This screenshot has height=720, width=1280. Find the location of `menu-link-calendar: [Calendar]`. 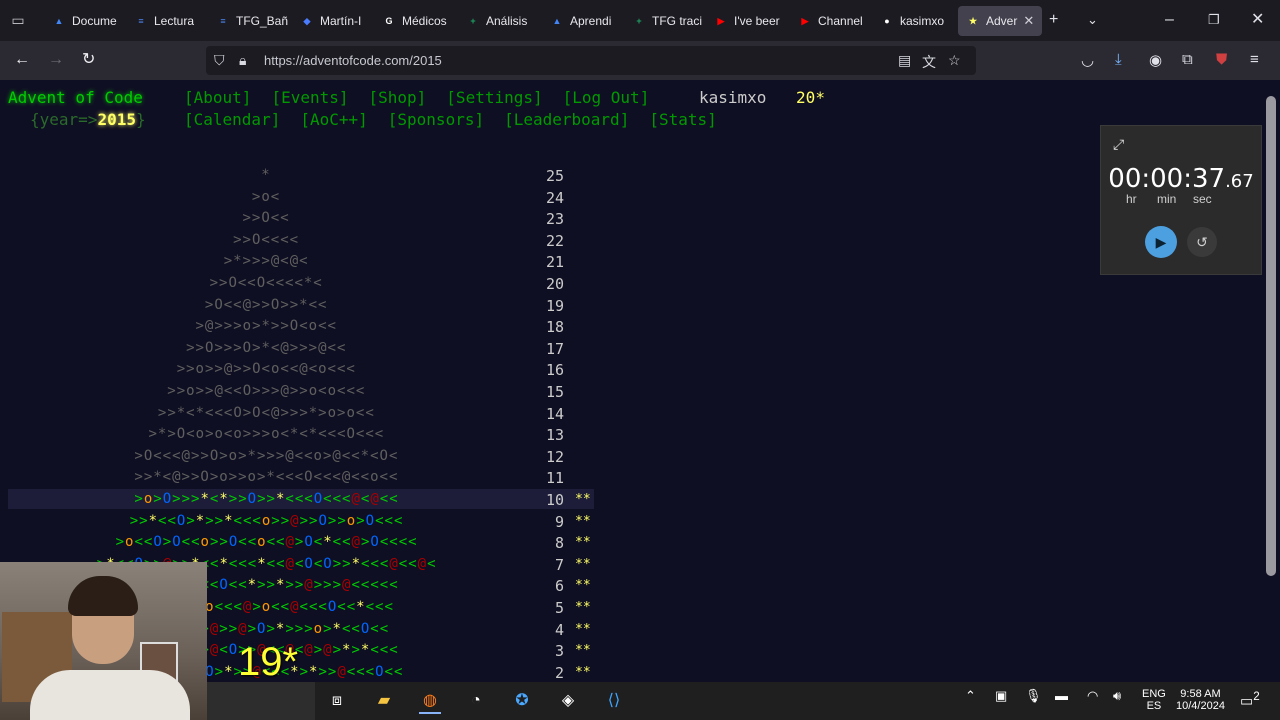

menu-link-calendar: [Calendar] is located at coordinates (232, 119).